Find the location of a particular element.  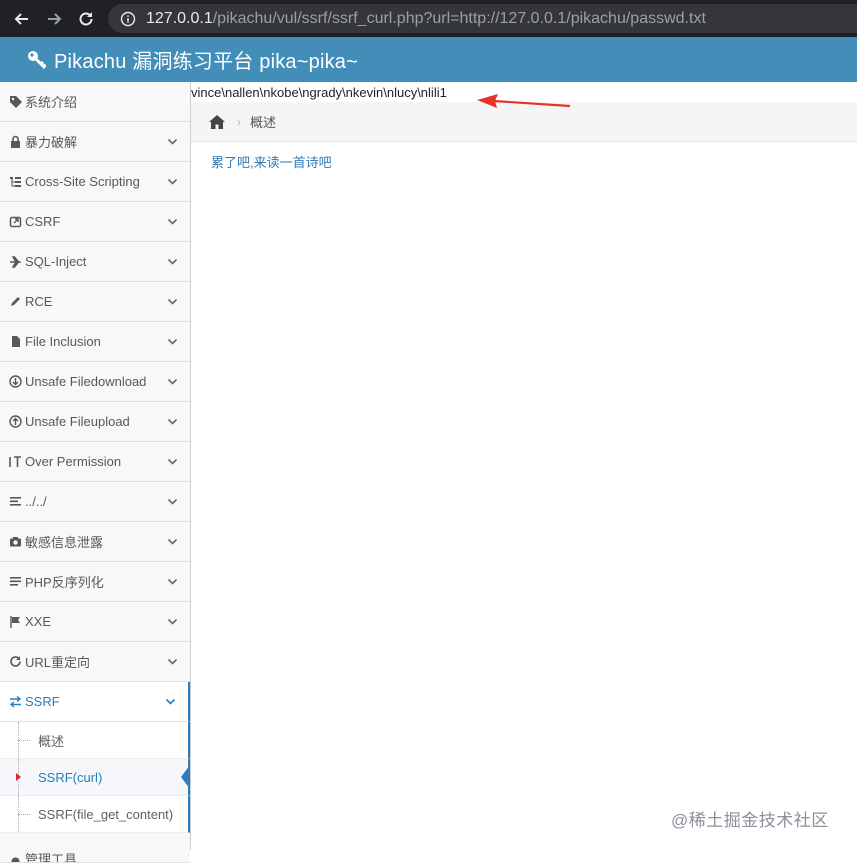

file-icon is located at coordinates (15, 341).